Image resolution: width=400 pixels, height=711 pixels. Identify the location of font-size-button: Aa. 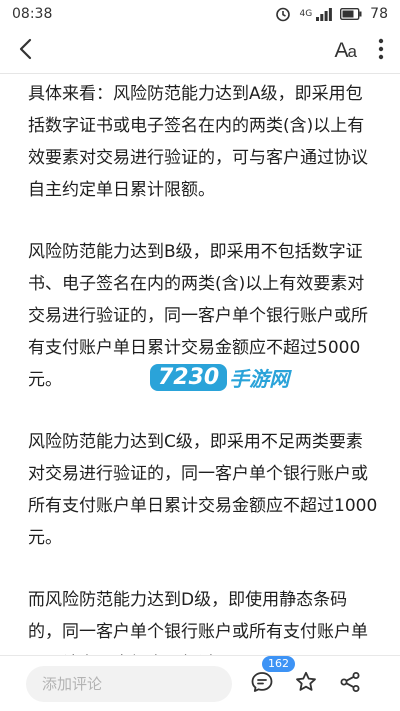
(346, 50).